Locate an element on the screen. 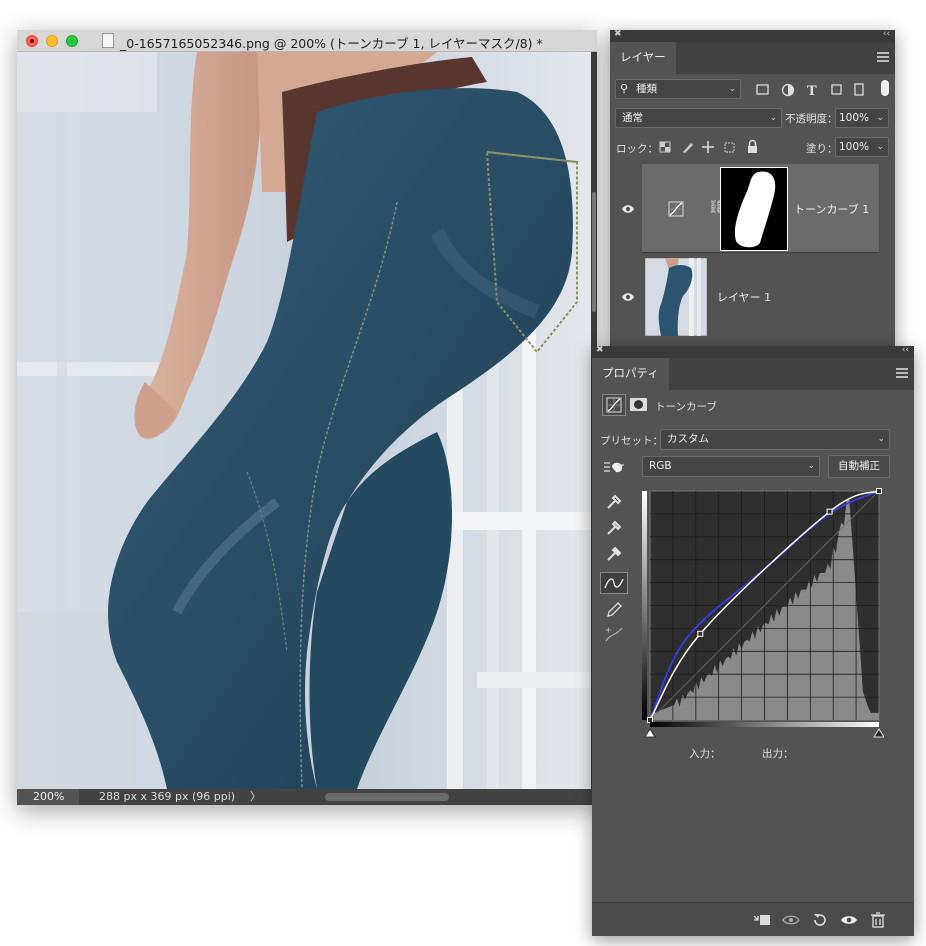  lock-transparent-pixels-icon is located at coordinates (665, 147).